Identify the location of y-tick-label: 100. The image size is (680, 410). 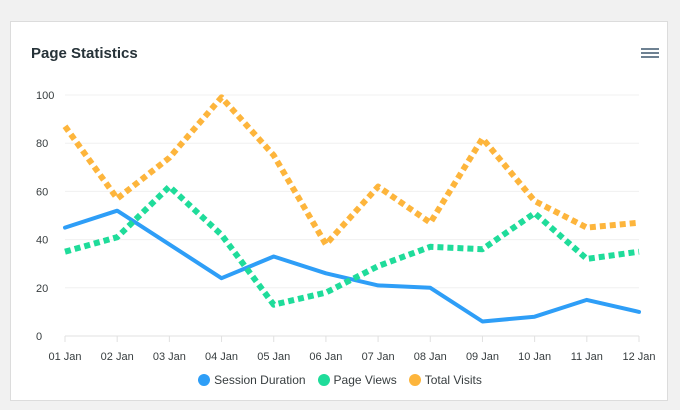
(45, 96).